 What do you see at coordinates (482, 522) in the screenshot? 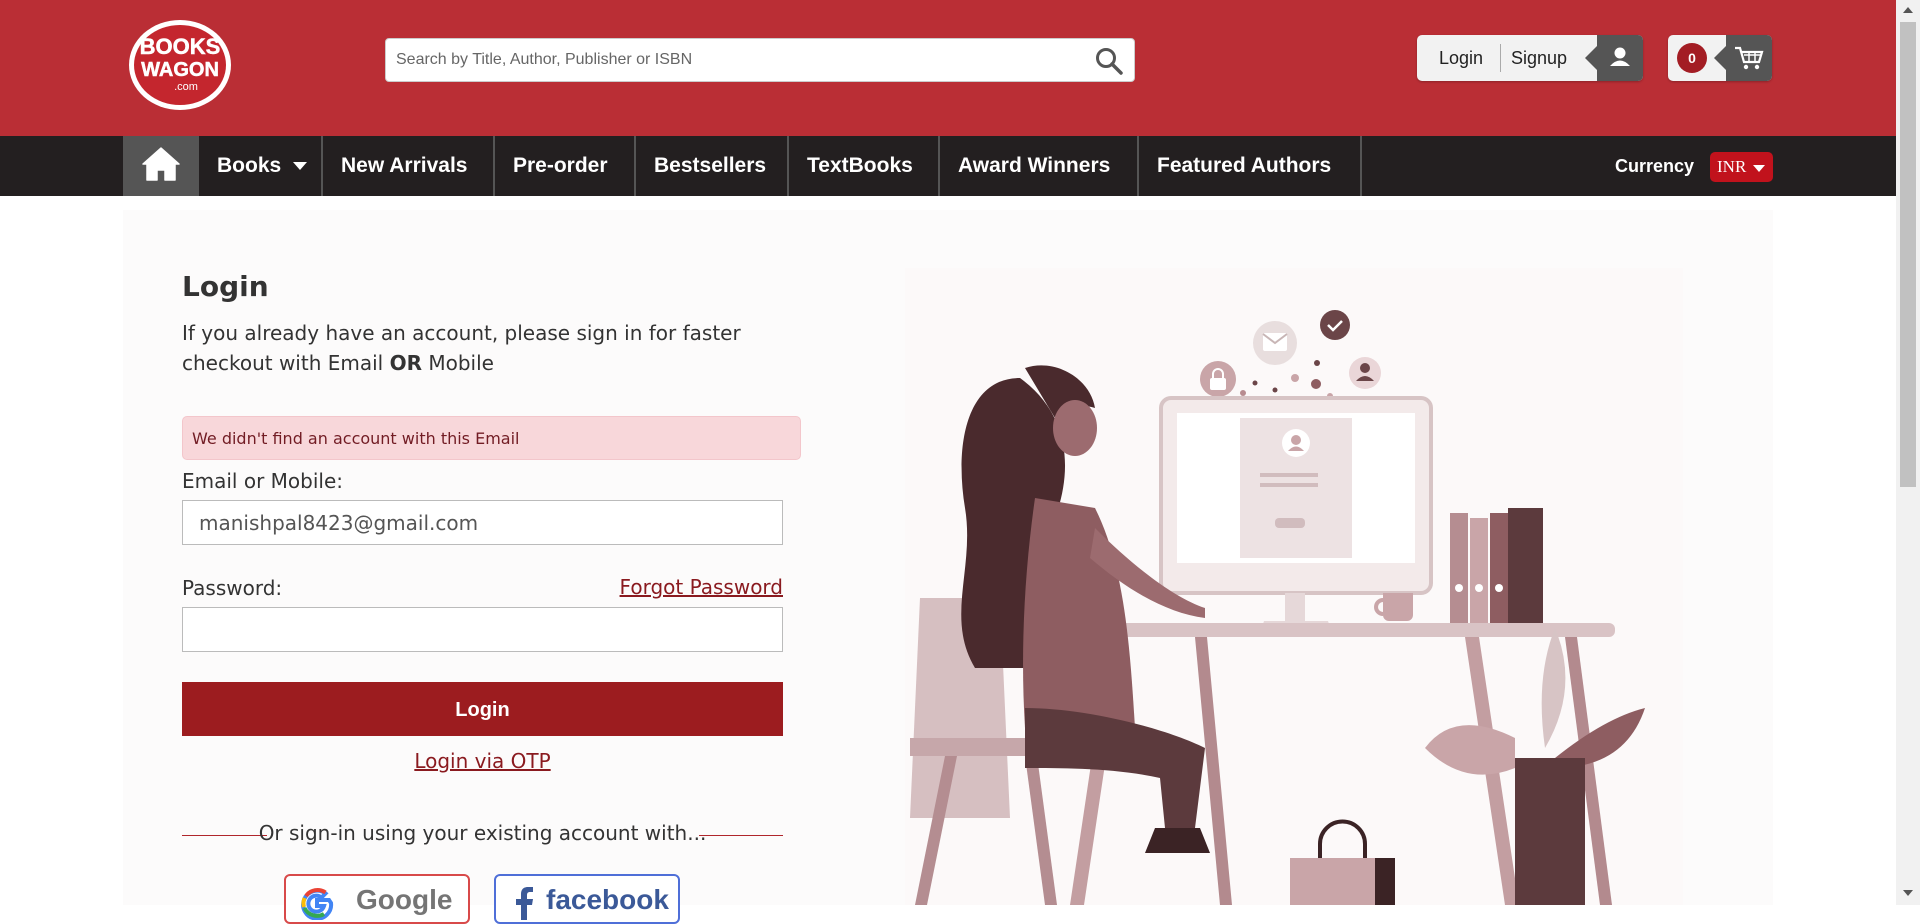
I see `email-field` at bounding box center [482, 522].